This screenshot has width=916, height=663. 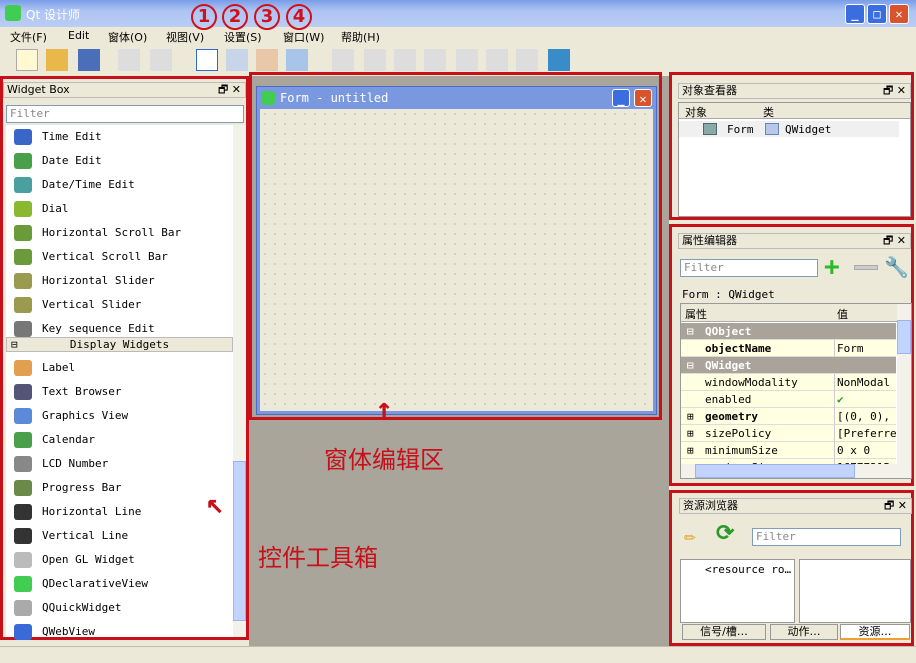 I want to click on widget-item-label: Vertical Line, so click(x=85, y=535).